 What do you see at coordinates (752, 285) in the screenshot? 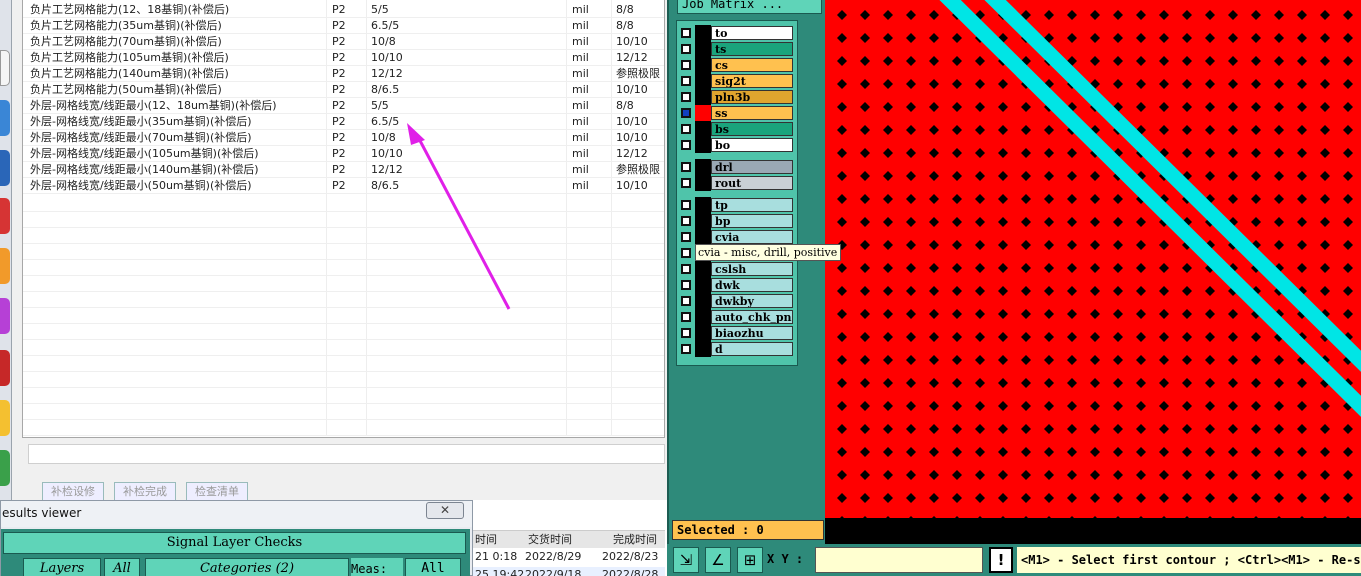
I see `layer-name: dwk` at bounding box center [752, 285].